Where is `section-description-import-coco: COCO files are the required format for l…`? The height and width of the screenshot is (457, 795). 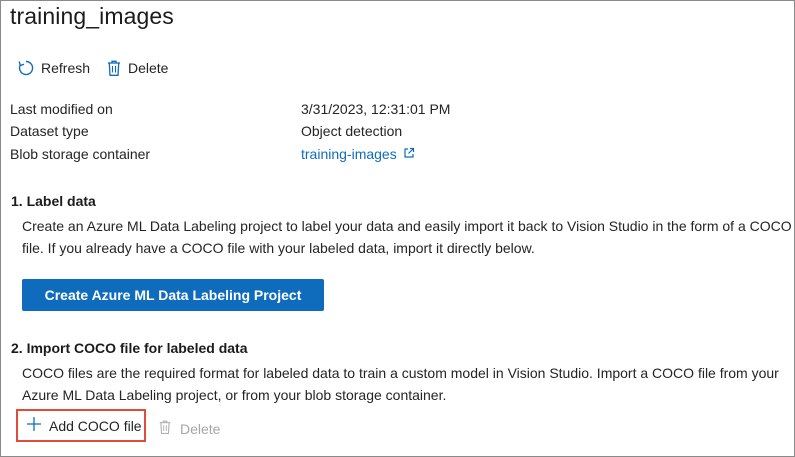
section-description-import-coco: COCO files are the required format for l… is located at coordinates (400, 384).